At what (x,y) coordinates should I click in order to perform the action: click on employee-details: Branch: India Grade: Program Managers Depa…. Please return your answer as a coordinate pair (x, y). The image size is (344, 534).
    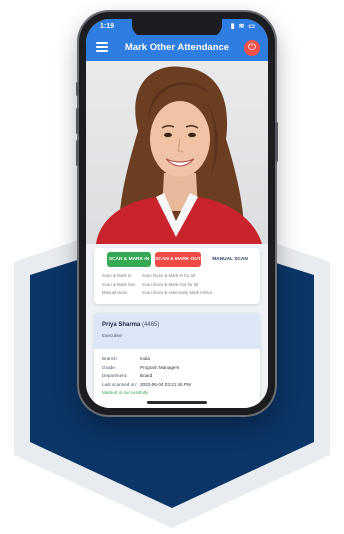
    Looking at the image, I should click on (146, 376).